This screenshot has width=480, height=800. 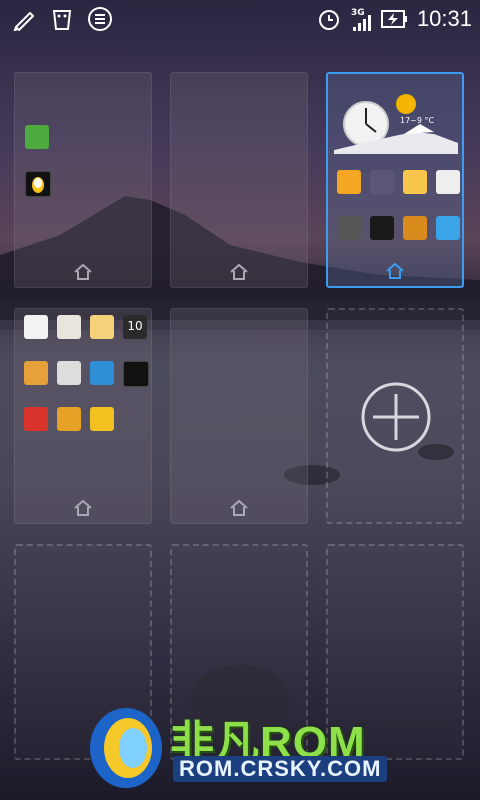 What do you see at coordinates (349, 182) in the screenshot?
I see `contacts-app-icon` at bounding box center [349, 182].